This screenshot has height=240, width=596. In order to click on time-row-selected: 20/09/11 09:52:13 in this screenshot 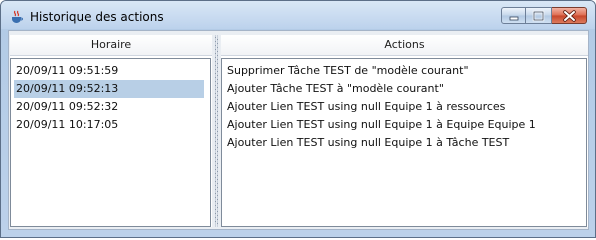, I will do `click(109, 89)`.